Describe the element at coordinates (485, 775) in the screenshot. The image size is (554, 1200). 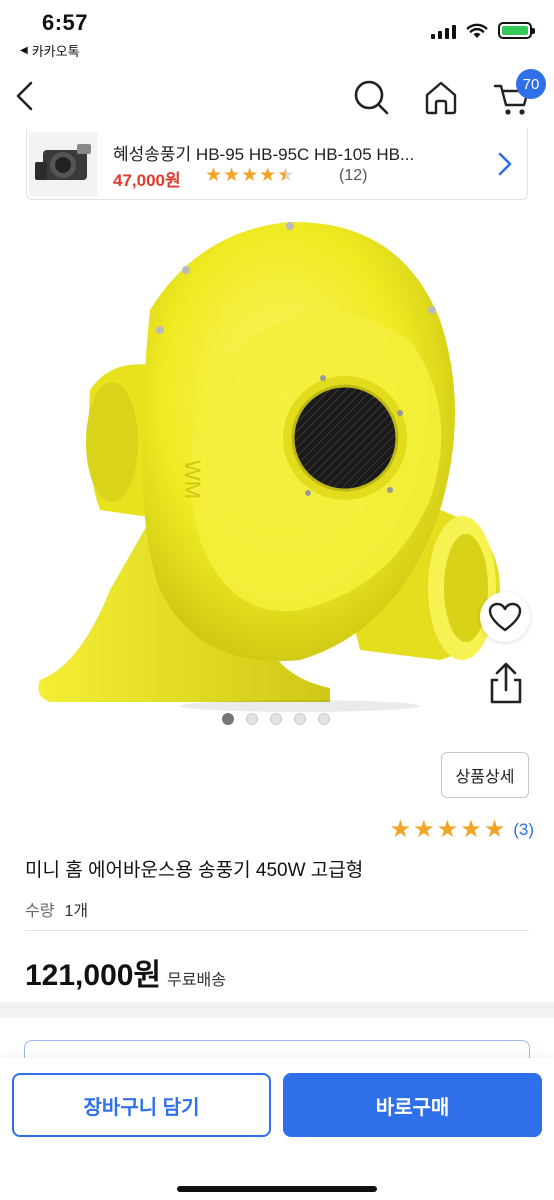
I see `product-detail-button: 상품상세` at that location.